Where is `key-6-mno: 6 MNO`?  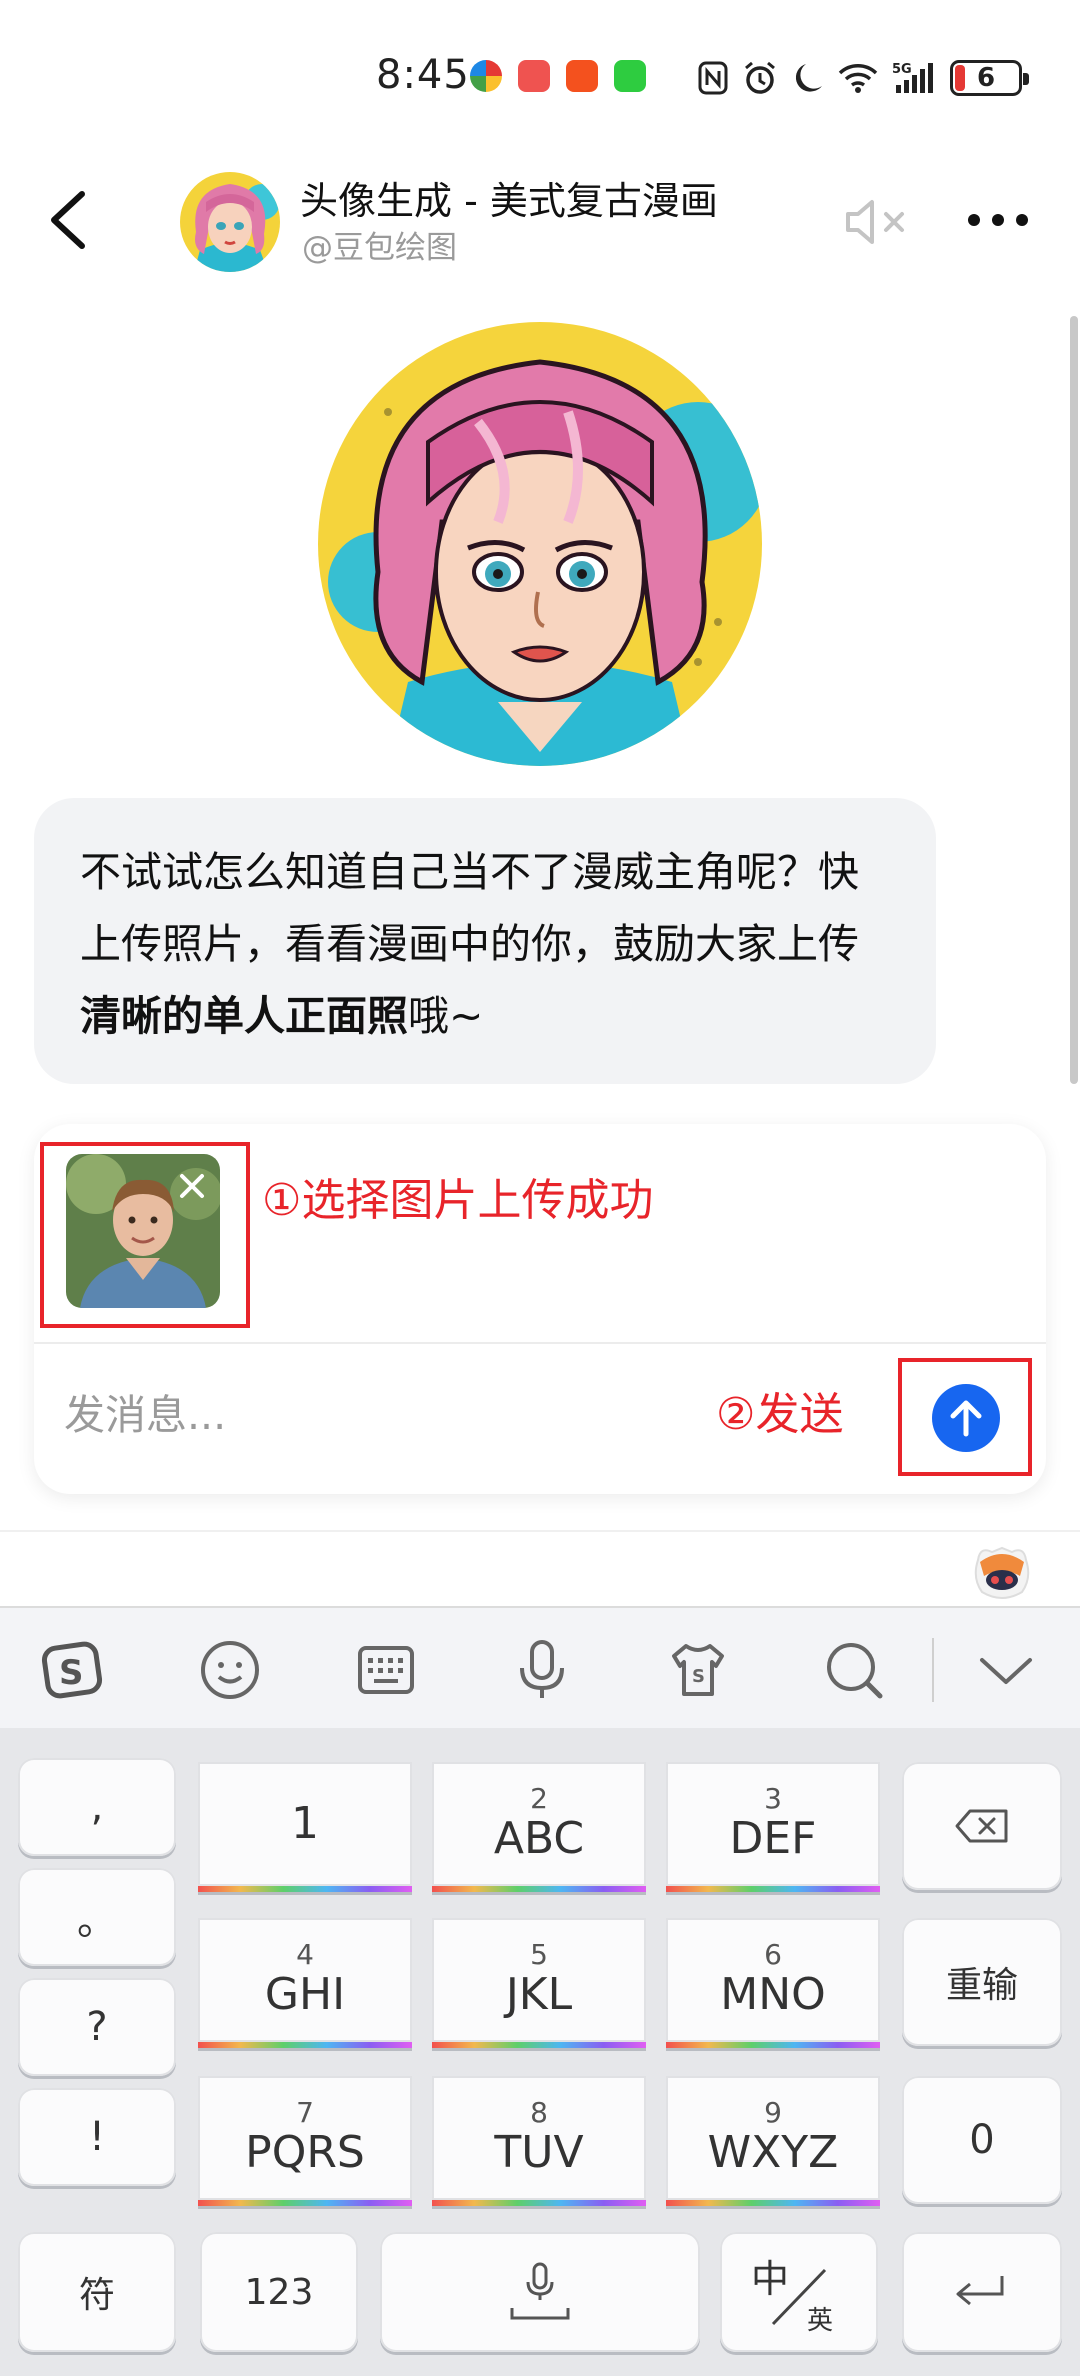
key-6-mno: 6 MNO is located at coordinates (773, 1983).